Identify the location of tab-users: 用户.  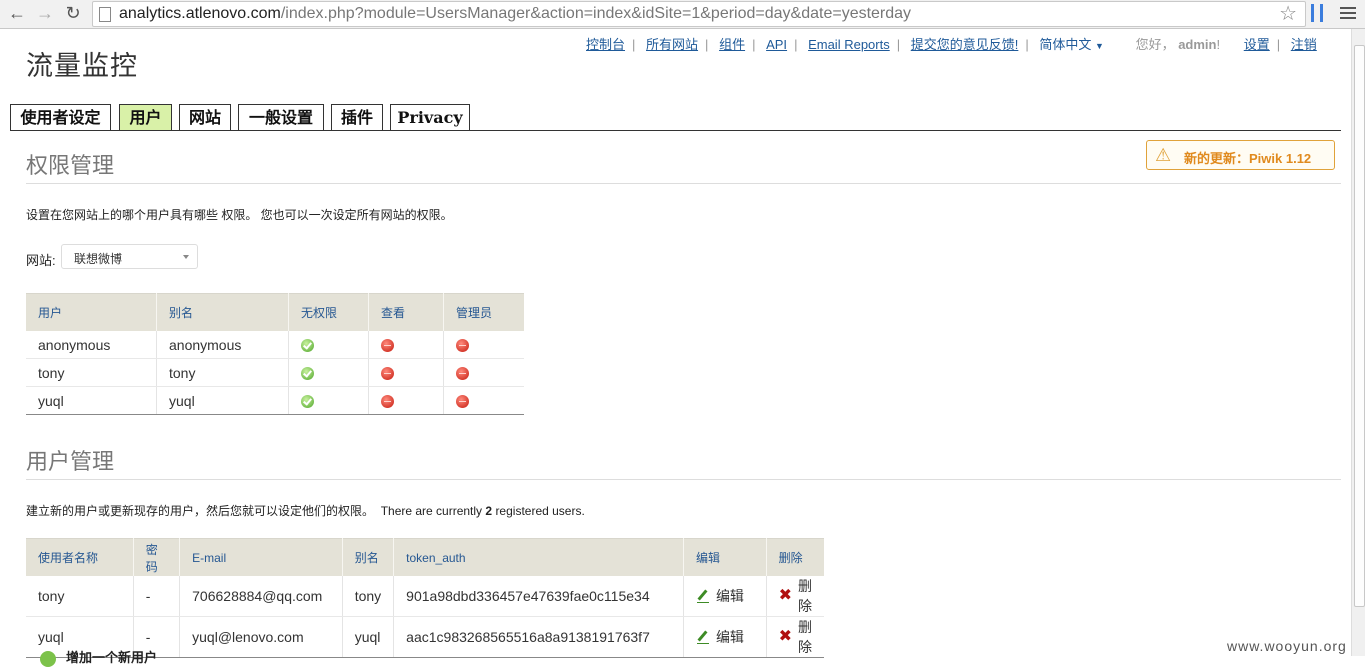
(145, 117).